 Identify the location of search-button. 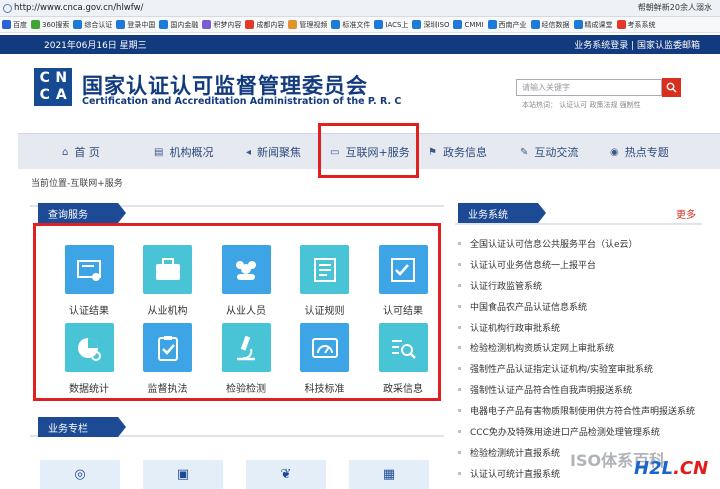
(671, 87).